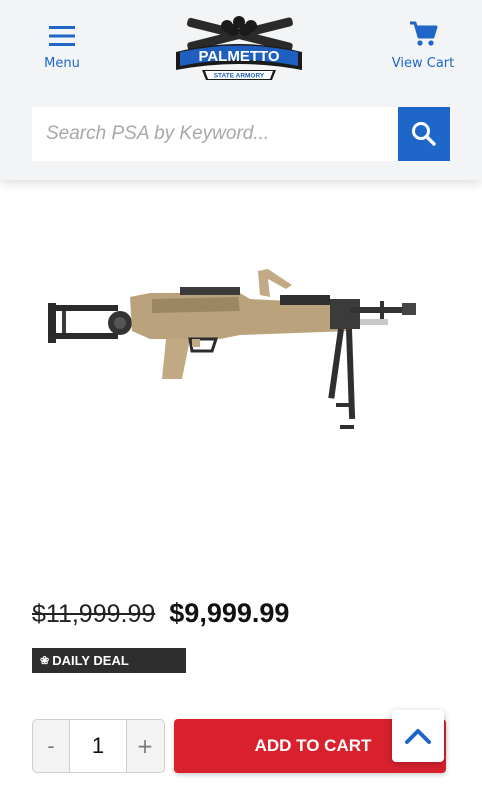 This screenshot has height=800, width=482. What do you see at coordinates (239, 76) in the screenshot?
I see `logo-subtext: STATE ARMORY` at bounding box center [239, 76].